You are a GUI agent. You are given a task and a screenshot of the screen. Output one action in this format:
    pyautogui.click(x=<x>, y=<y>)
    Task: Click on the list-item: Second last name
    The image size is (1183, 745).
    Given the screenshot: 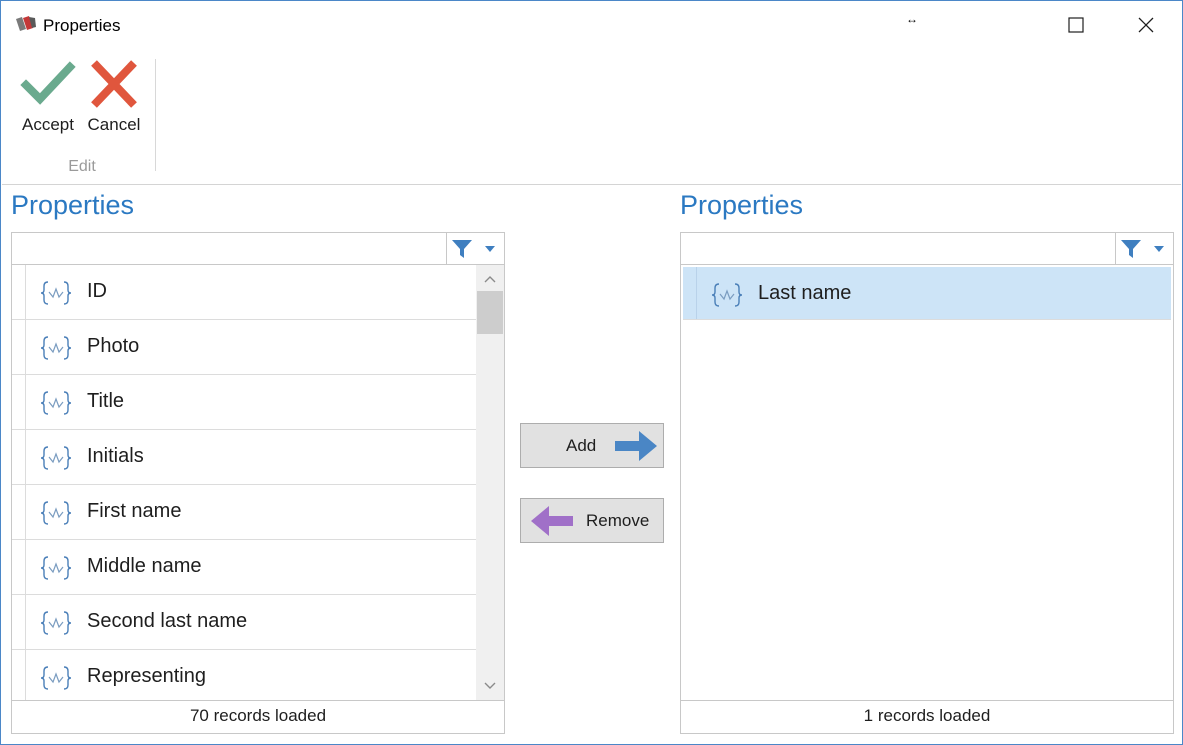 What is the action you would take?
    pyautogui.click(x=244, y=622)
    